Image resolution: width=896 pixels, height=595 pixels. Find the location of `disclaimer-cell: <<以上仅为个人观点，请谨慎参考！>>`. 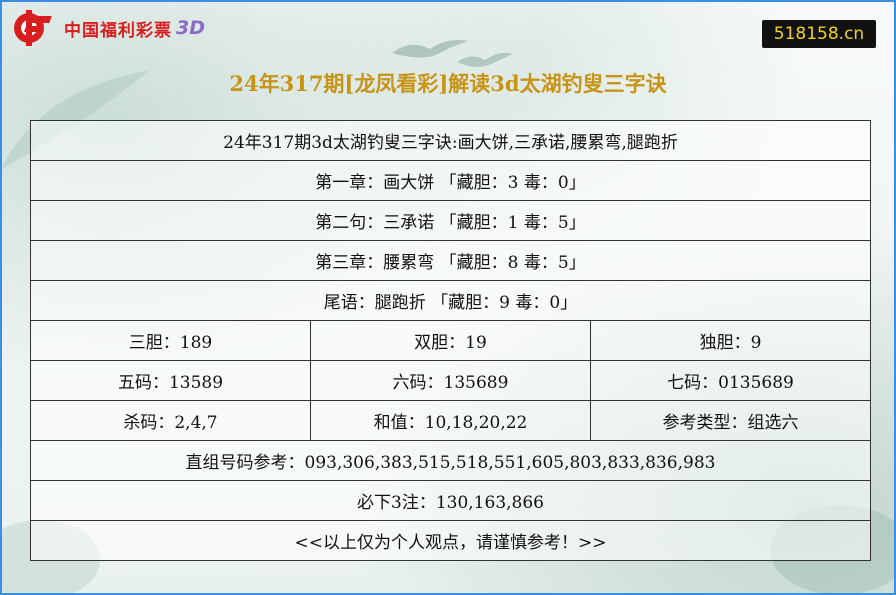

disclaimer-cell: <<以上仅为个人观点，请谨慎参考！>> is located at coordinates (450, 540).